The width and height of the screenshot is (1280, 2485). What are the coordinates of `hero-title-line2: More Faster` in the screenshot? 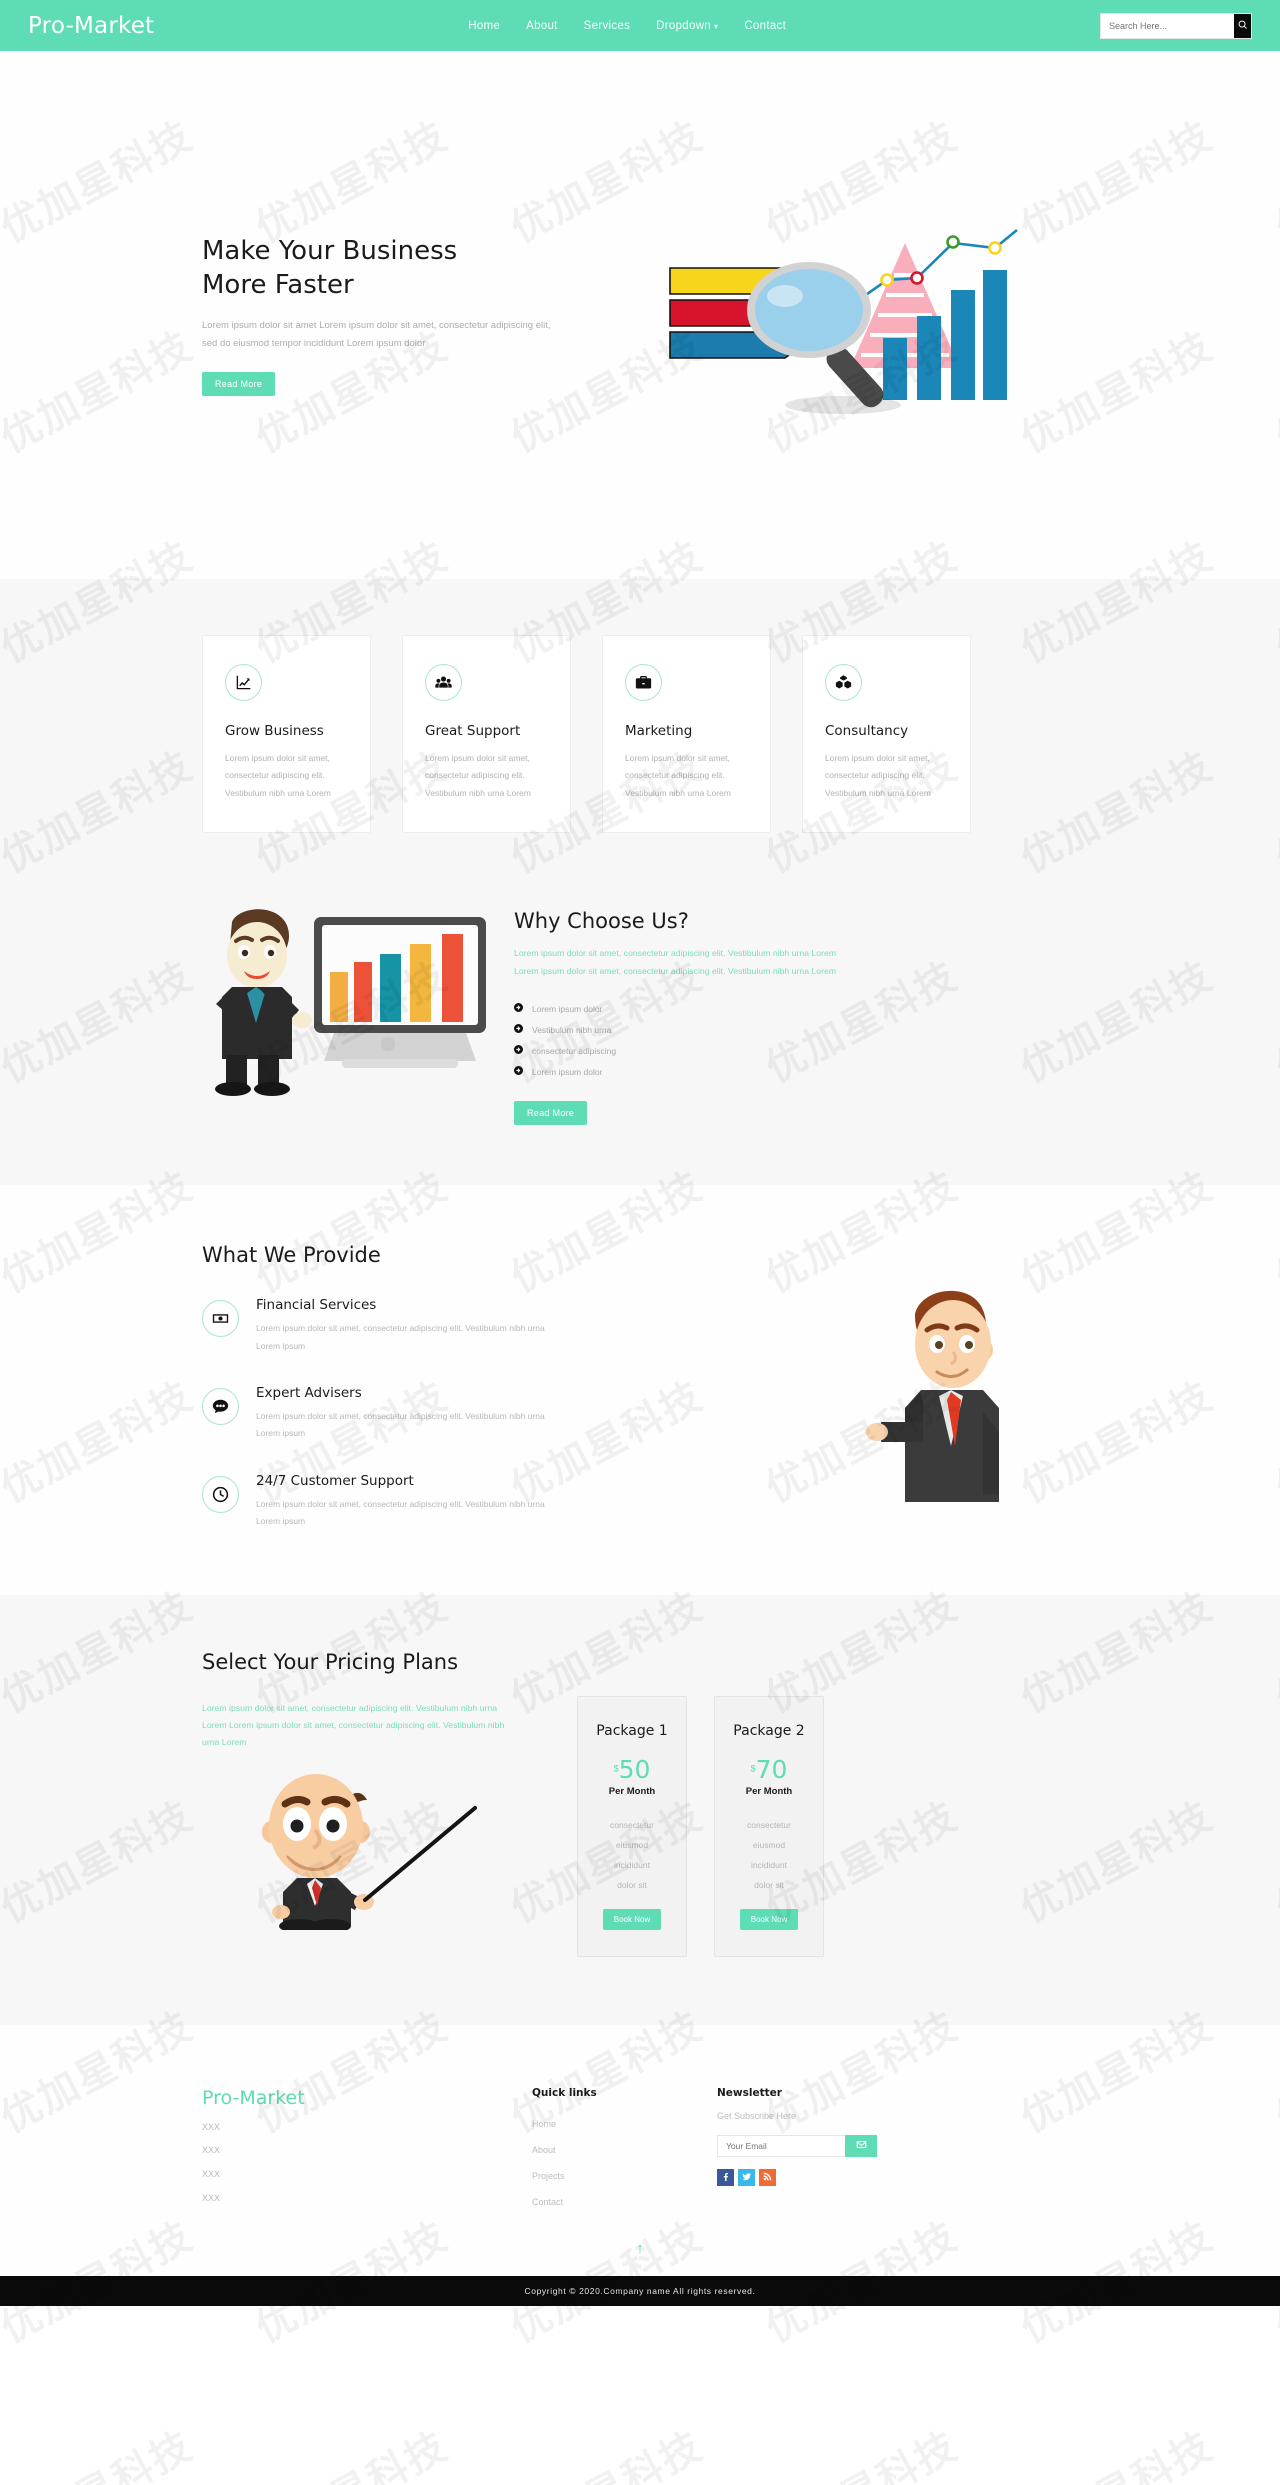 It's located at (278, 285).